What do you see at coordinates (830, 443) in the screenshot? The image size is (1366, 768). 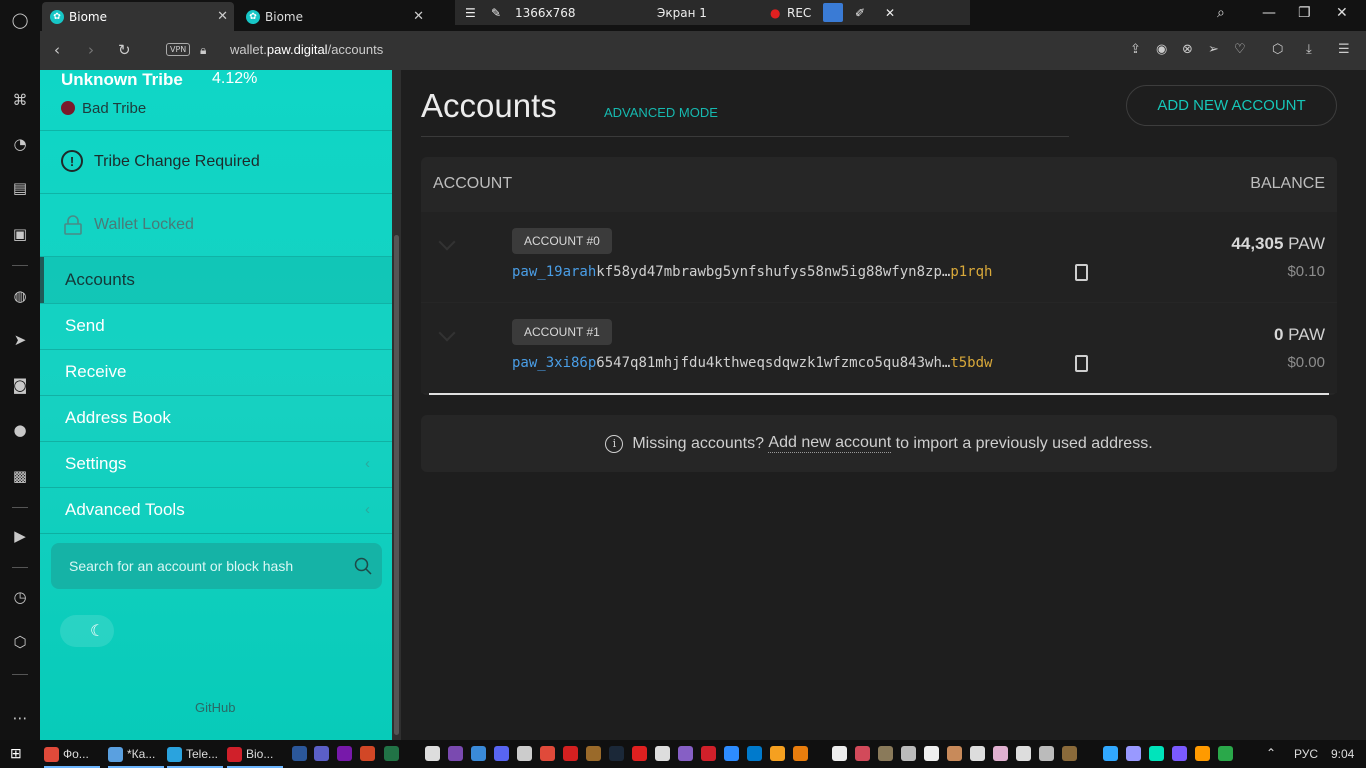 I see `add-new-account-link: Add new account` at bounding box center [830, 443].